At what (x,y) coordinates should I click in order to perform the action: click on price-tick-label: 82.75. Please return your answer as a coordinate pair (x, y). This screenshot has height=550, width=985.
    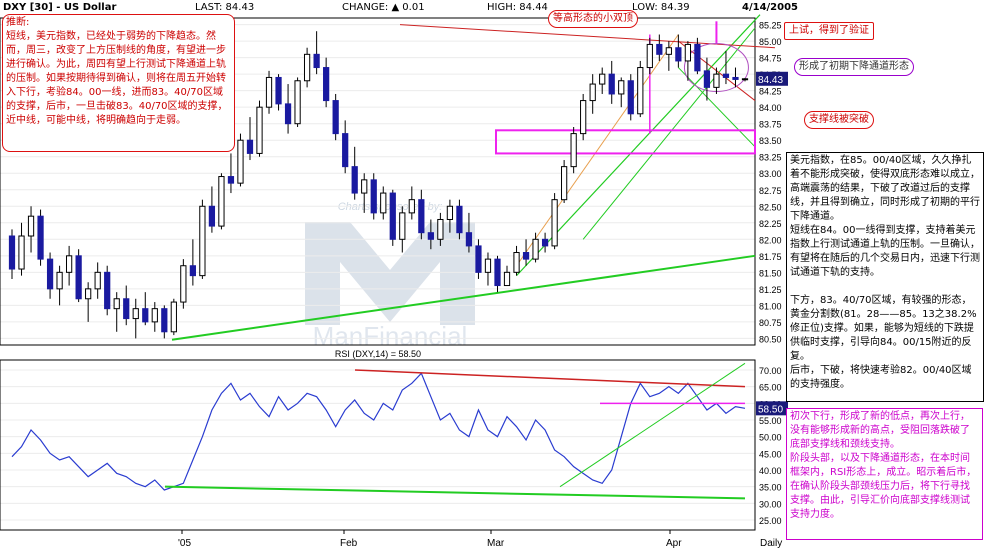
    Looking at the image, I should click on (770, 191).